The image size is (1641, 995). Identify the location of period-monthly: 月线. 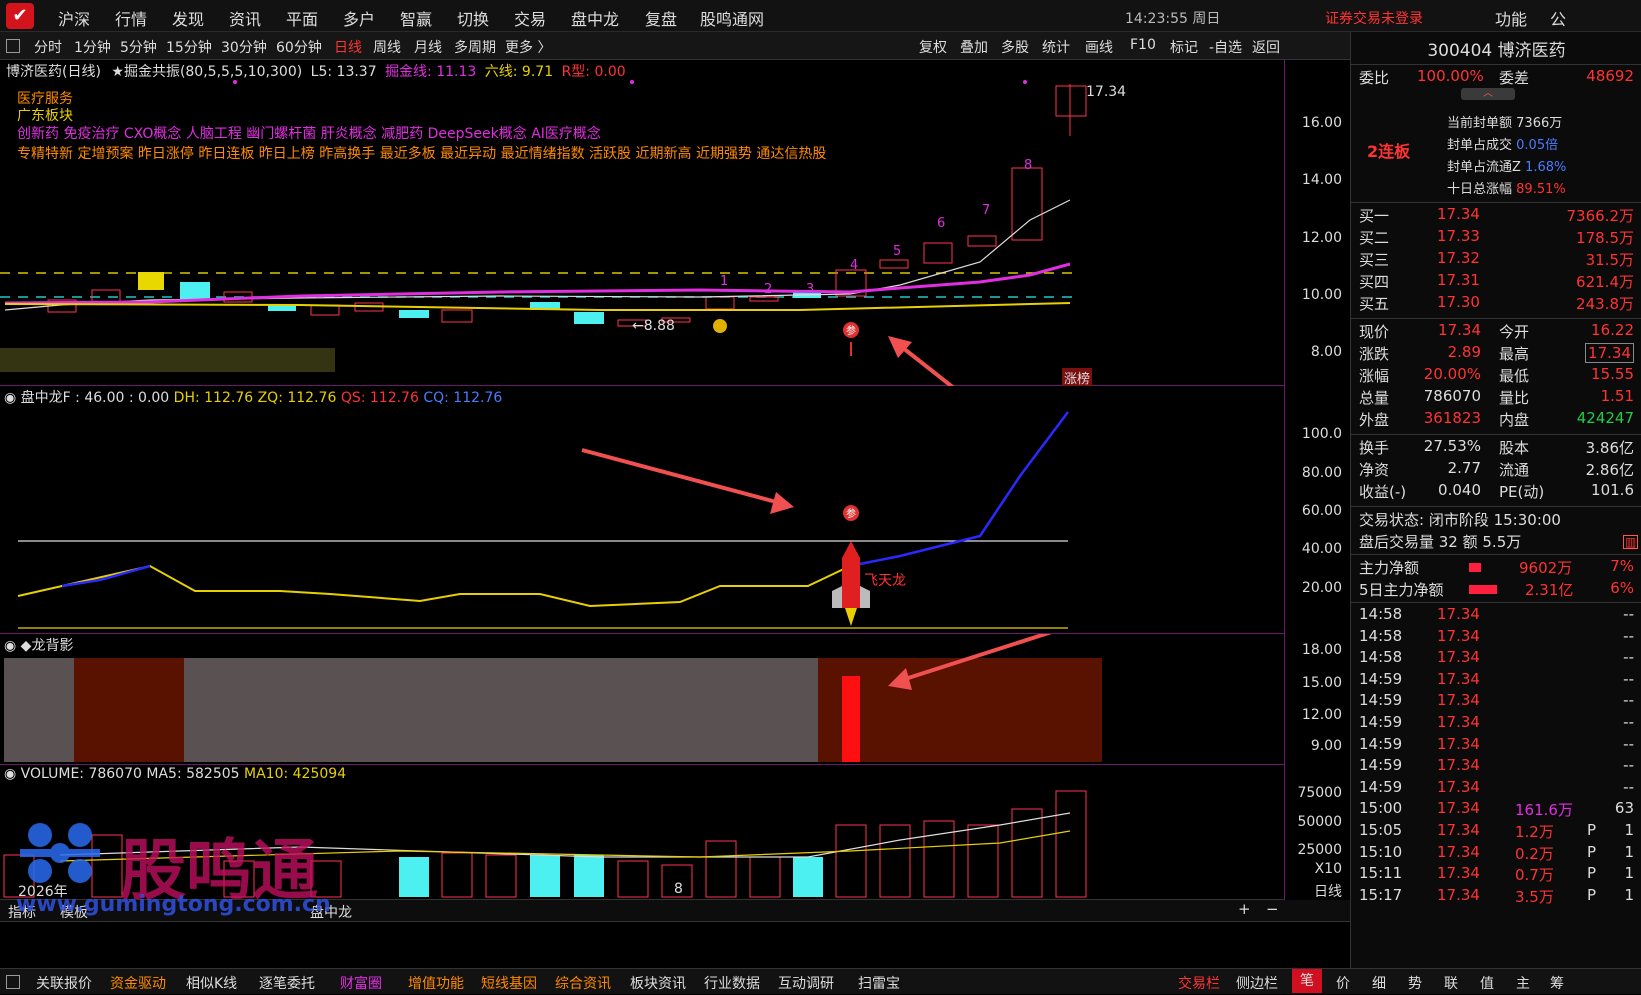
(428, 47).